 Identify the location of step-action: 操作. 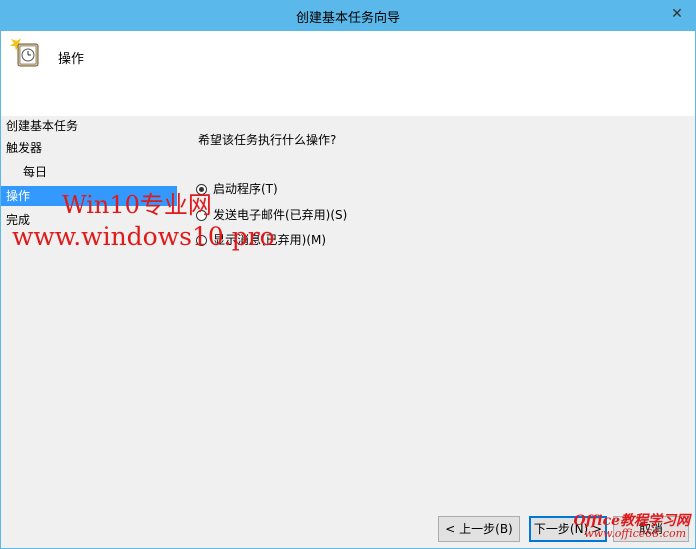
(89, 196).